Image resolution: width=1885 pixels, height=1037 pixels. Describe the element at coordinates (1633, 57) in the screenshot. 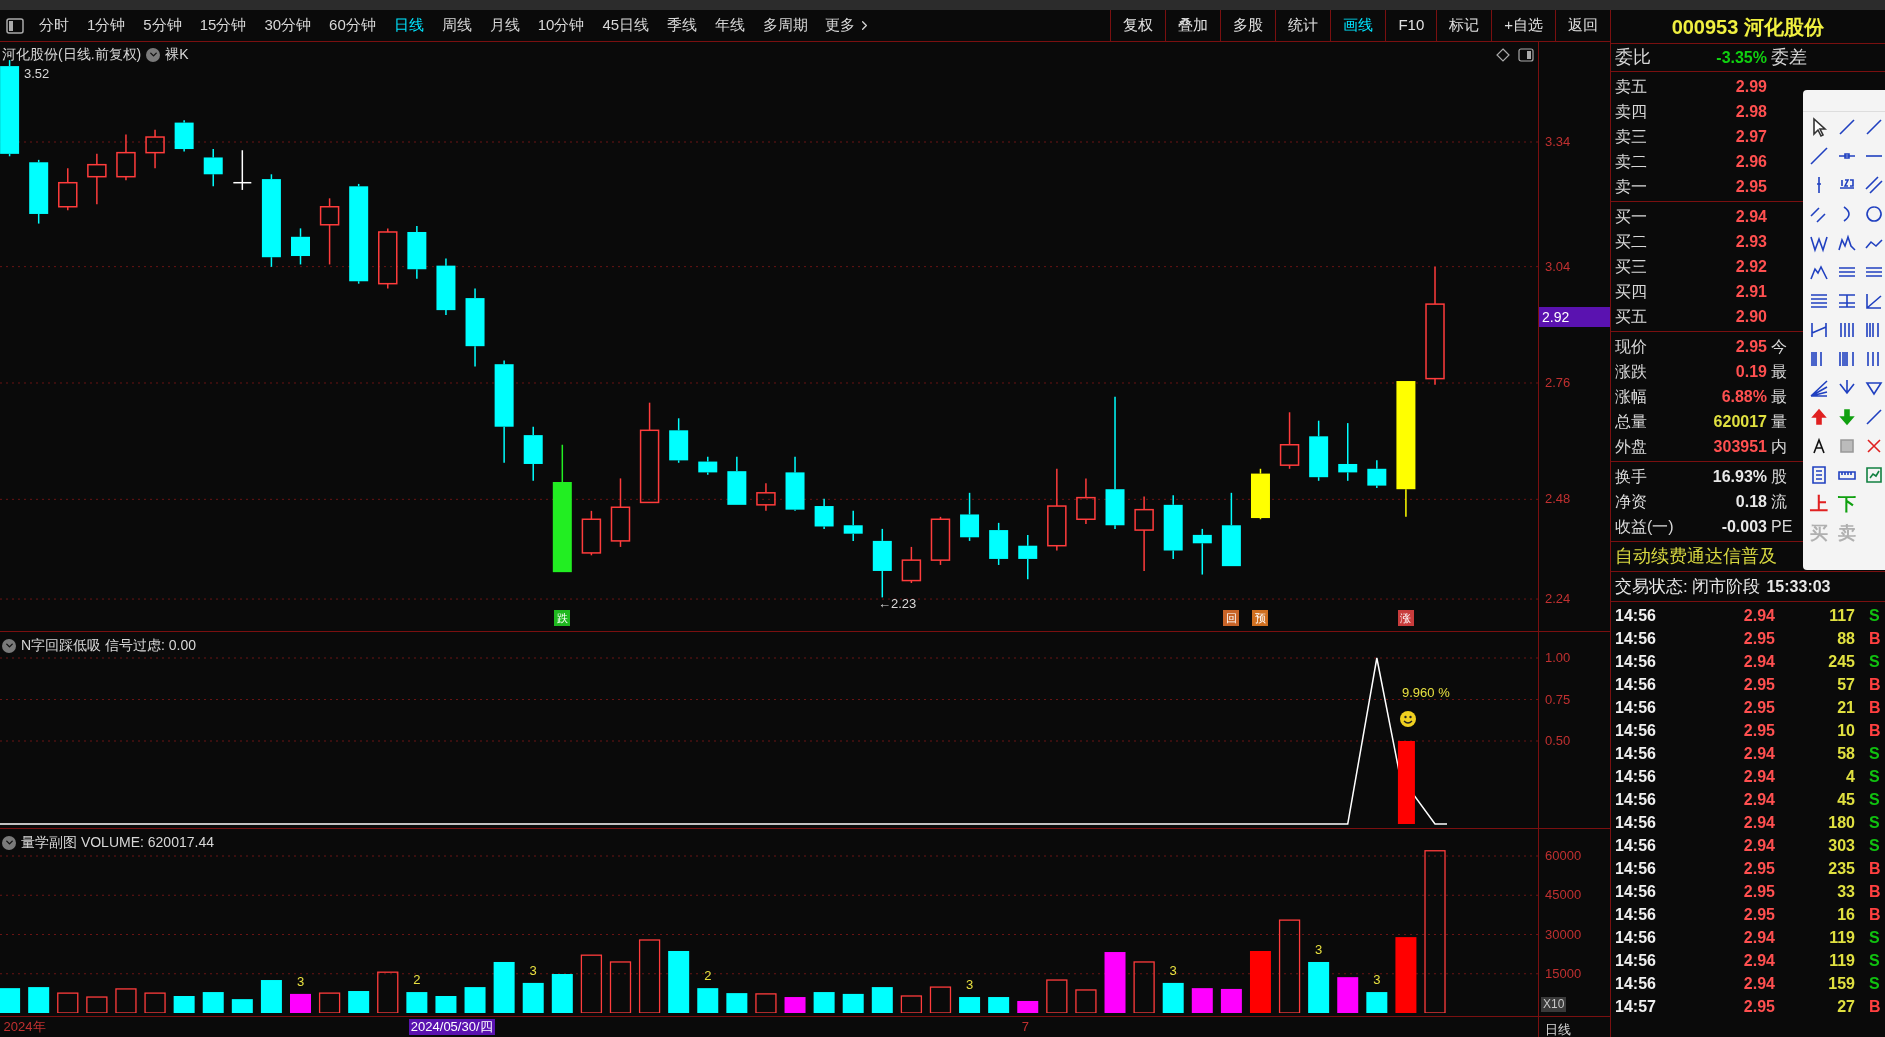

I see `quote-label: 委比` at that location.